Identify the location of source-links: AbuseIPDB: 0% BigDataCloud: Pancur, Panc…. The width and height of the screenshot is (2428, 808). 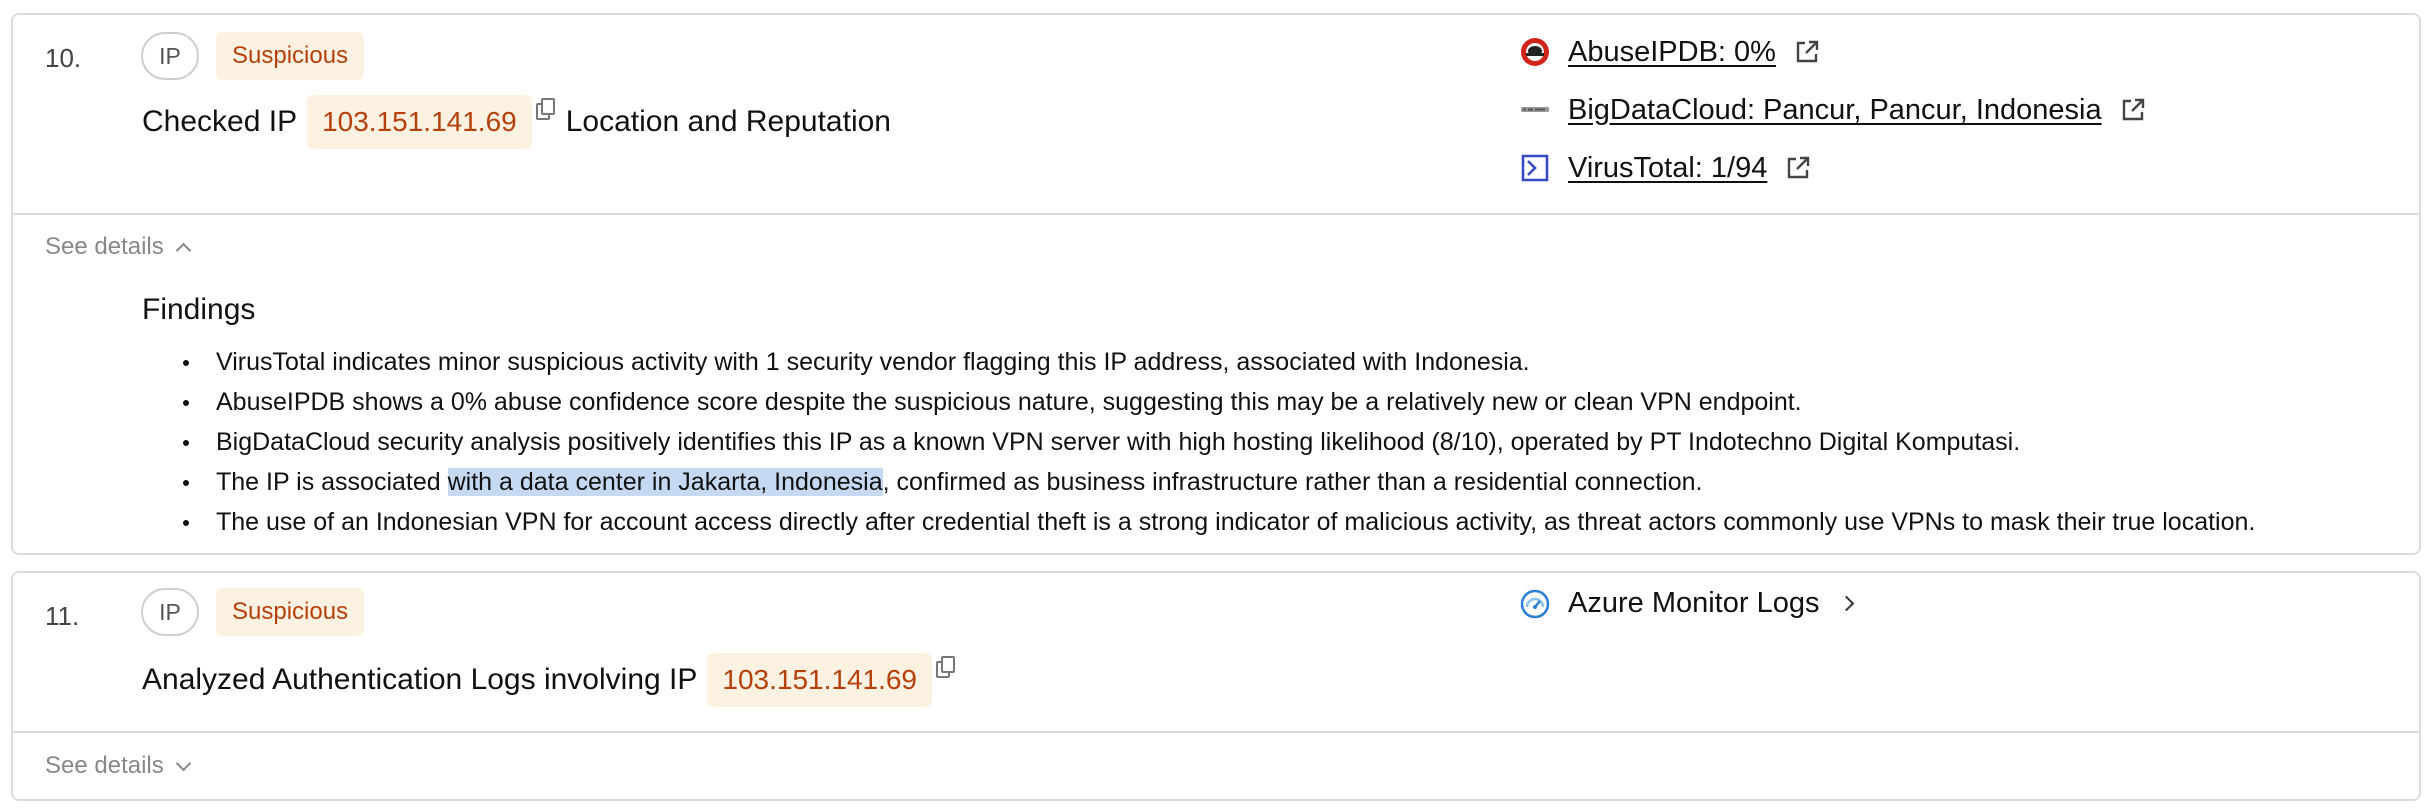
(1833, 119).